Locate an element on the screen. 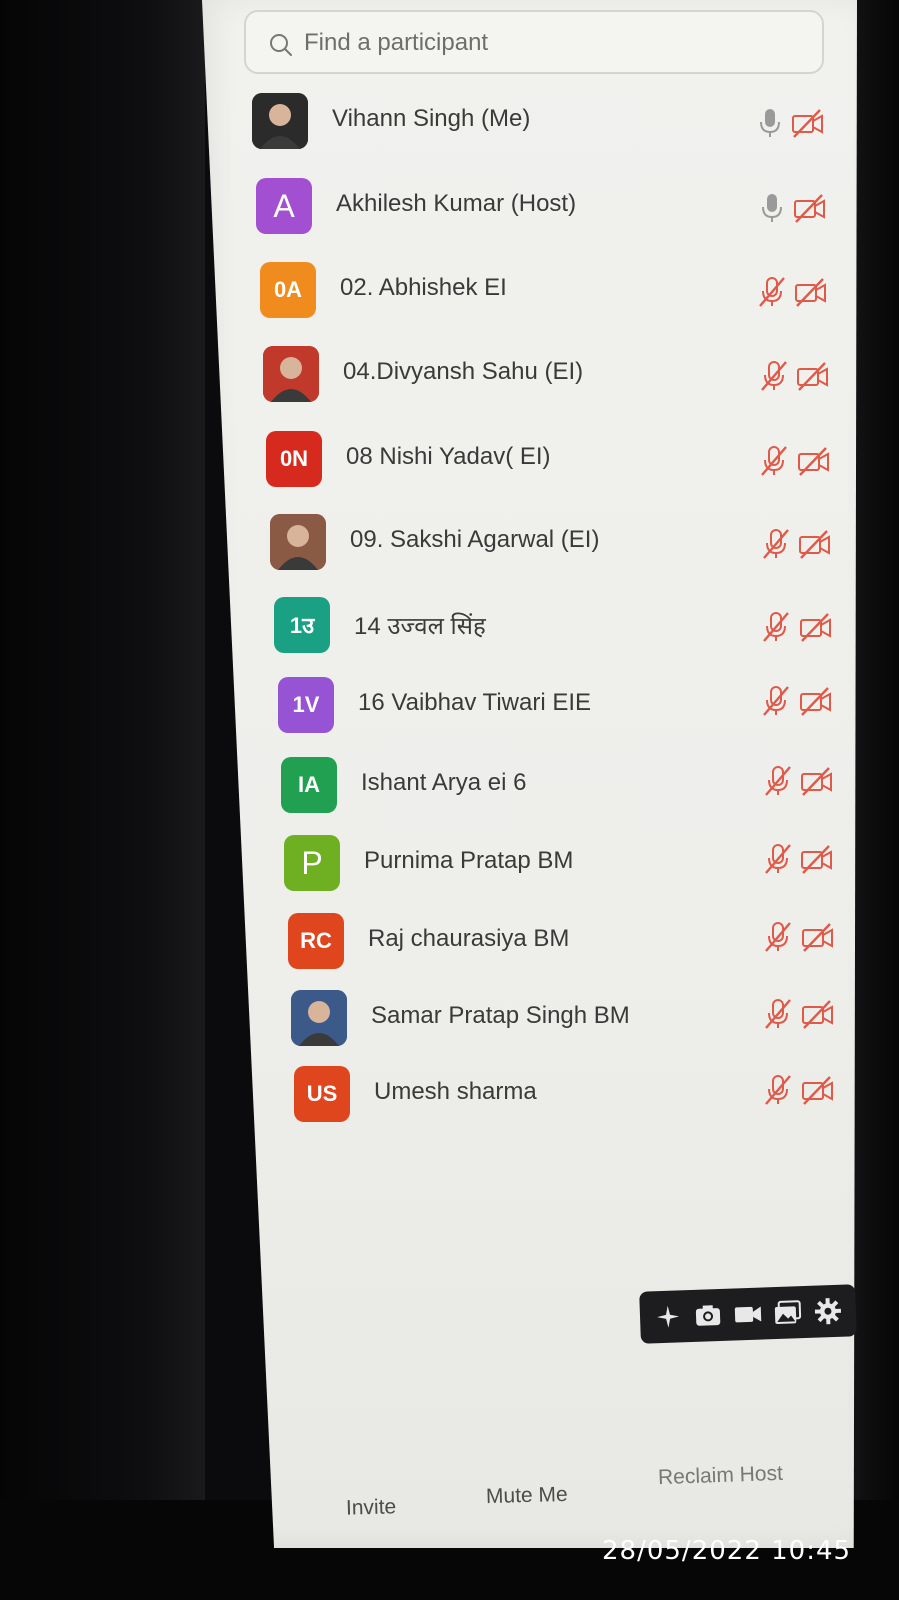 Image resolution: width=899 pixels, height=1600 pixels. participant-name: Purnima Pratap BM is located at coordinates (469, 860).